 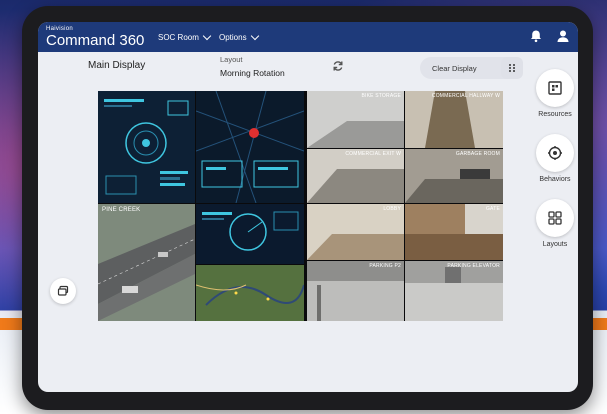 What do you see at coordinates (563, 36) in the screenshot?
I see `user-icon` at bounding box center [563, 36].